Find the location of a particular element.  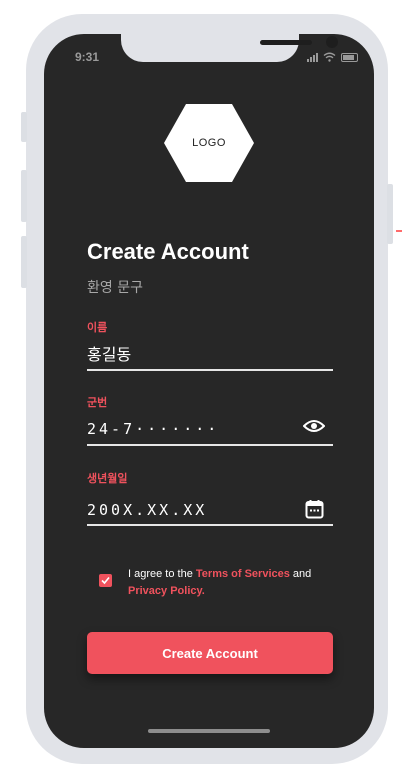

volume-up-button is located at coordinates (24, 196).